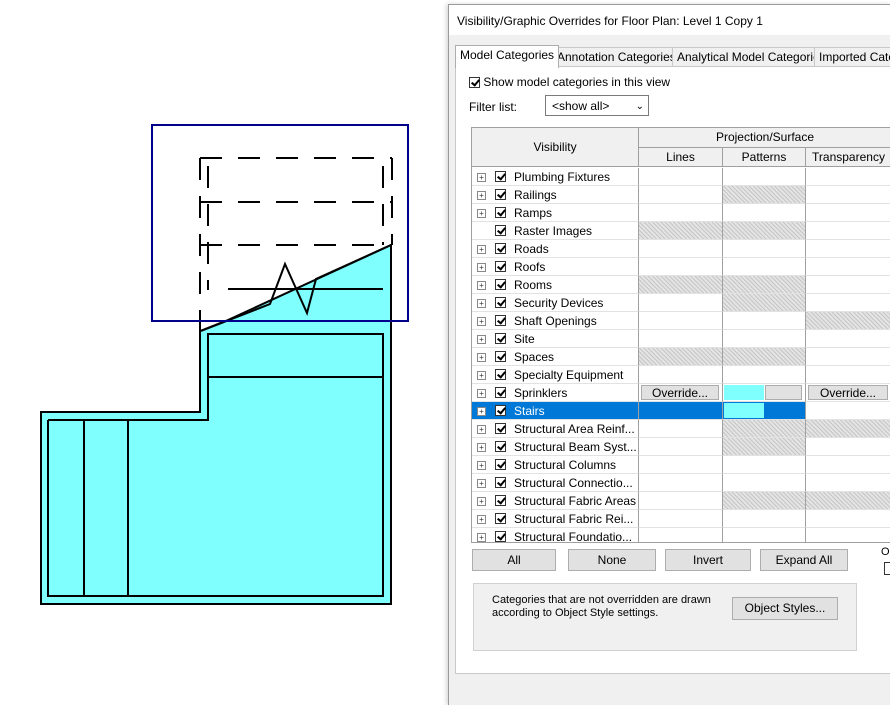 The height and width of the screenshot is (705, 890). What do you see at coordinates (681, 411) in the screenshot?
I see `category-row: + Stairs` at bounding box center [681, 411].